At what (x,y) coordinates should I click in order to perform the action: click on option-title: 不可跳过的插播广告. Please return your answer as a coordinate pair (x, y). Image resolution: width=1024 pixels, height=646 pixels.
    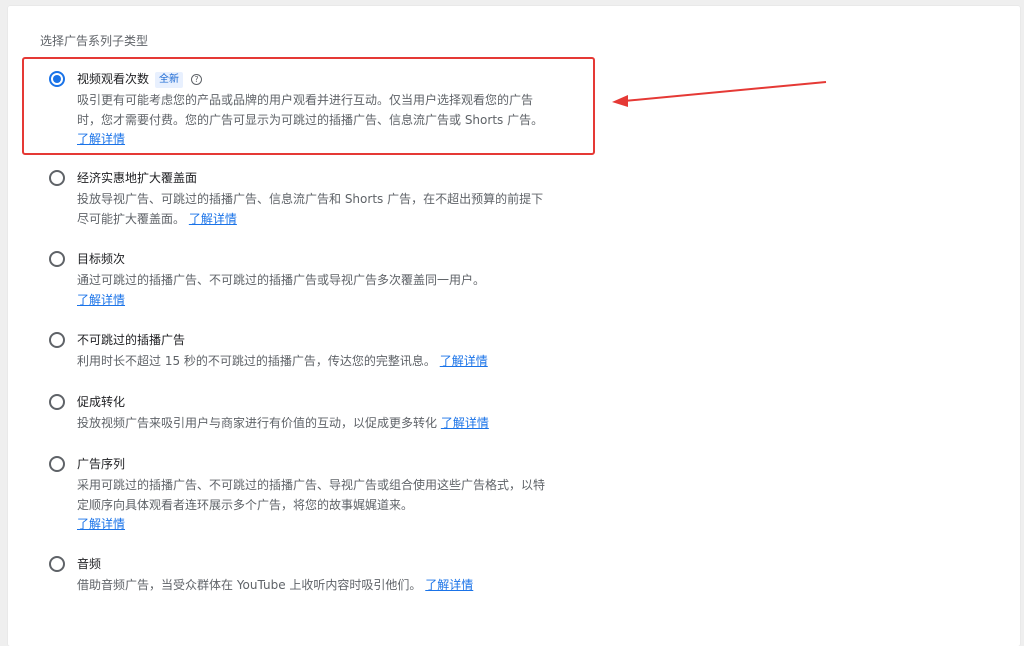
    Looking at the image, I should click on (131, 340).